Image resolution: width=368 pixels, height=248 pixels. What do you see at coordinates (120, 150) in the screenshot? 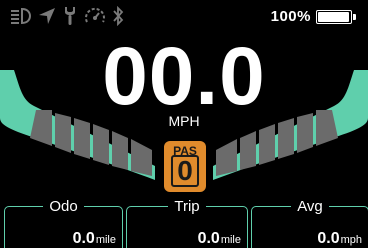
I see `gauge-segment-l5` at bounding box center [120, 150].